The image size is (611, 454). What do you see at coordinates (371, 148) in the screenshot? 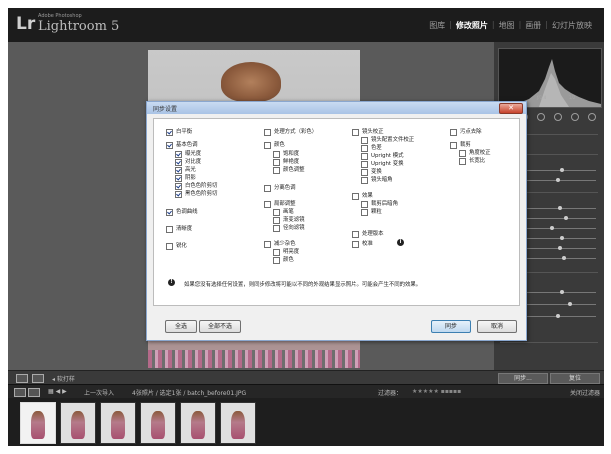
I see `setting-checkbox: 色差` at bounding box center [371, 148].